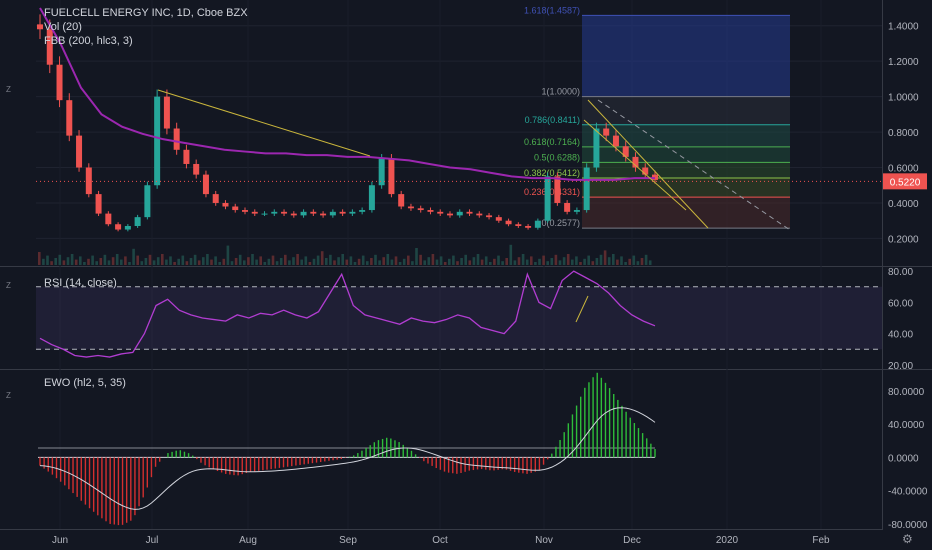 The image size is (932, 550). What do you see at coordinates (908, 525) in the screenshot?
I see `ewo-tick-label: -80.0000` at bounding box center [908, 525].